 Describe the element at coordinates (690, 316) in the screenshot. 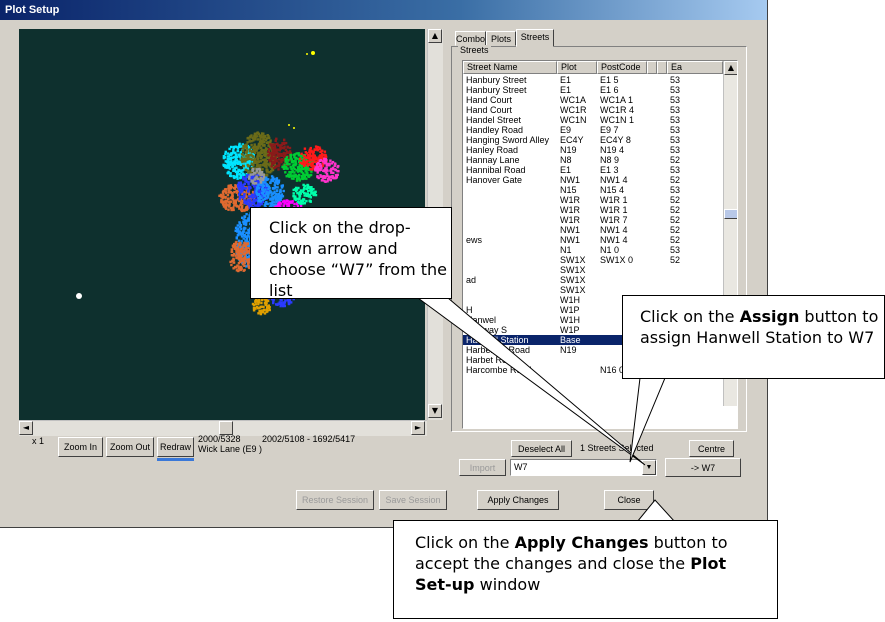

I see `assign-callout-text-1: Click on the` at that location.